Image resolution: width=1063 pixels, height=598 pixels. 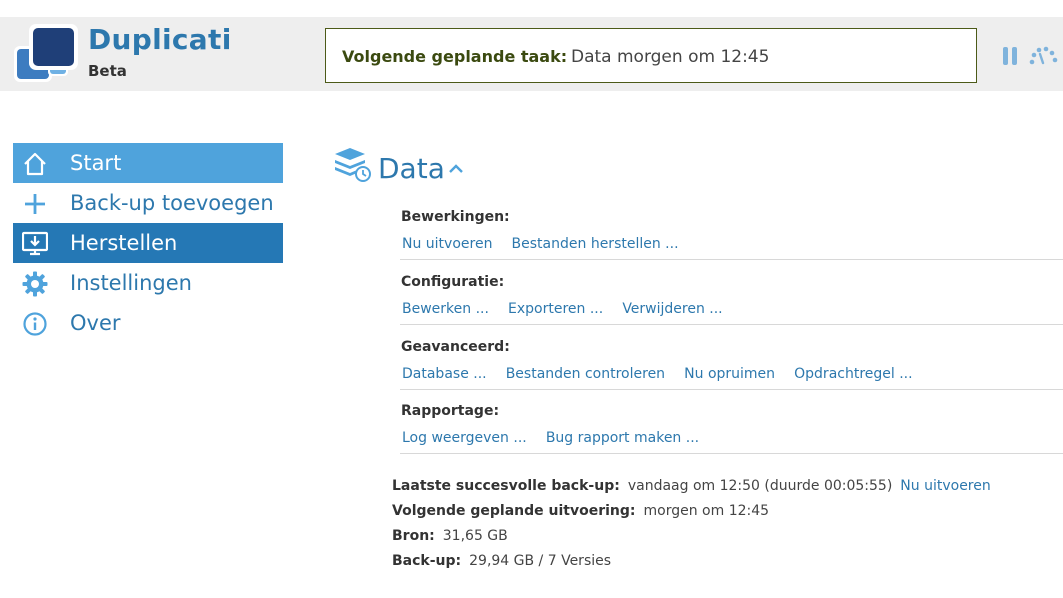 What do you see at coordinates (172, 203) in the screenshot?
I see `nav-label: Back-up toevoegen` at bounding box center [172, 203].